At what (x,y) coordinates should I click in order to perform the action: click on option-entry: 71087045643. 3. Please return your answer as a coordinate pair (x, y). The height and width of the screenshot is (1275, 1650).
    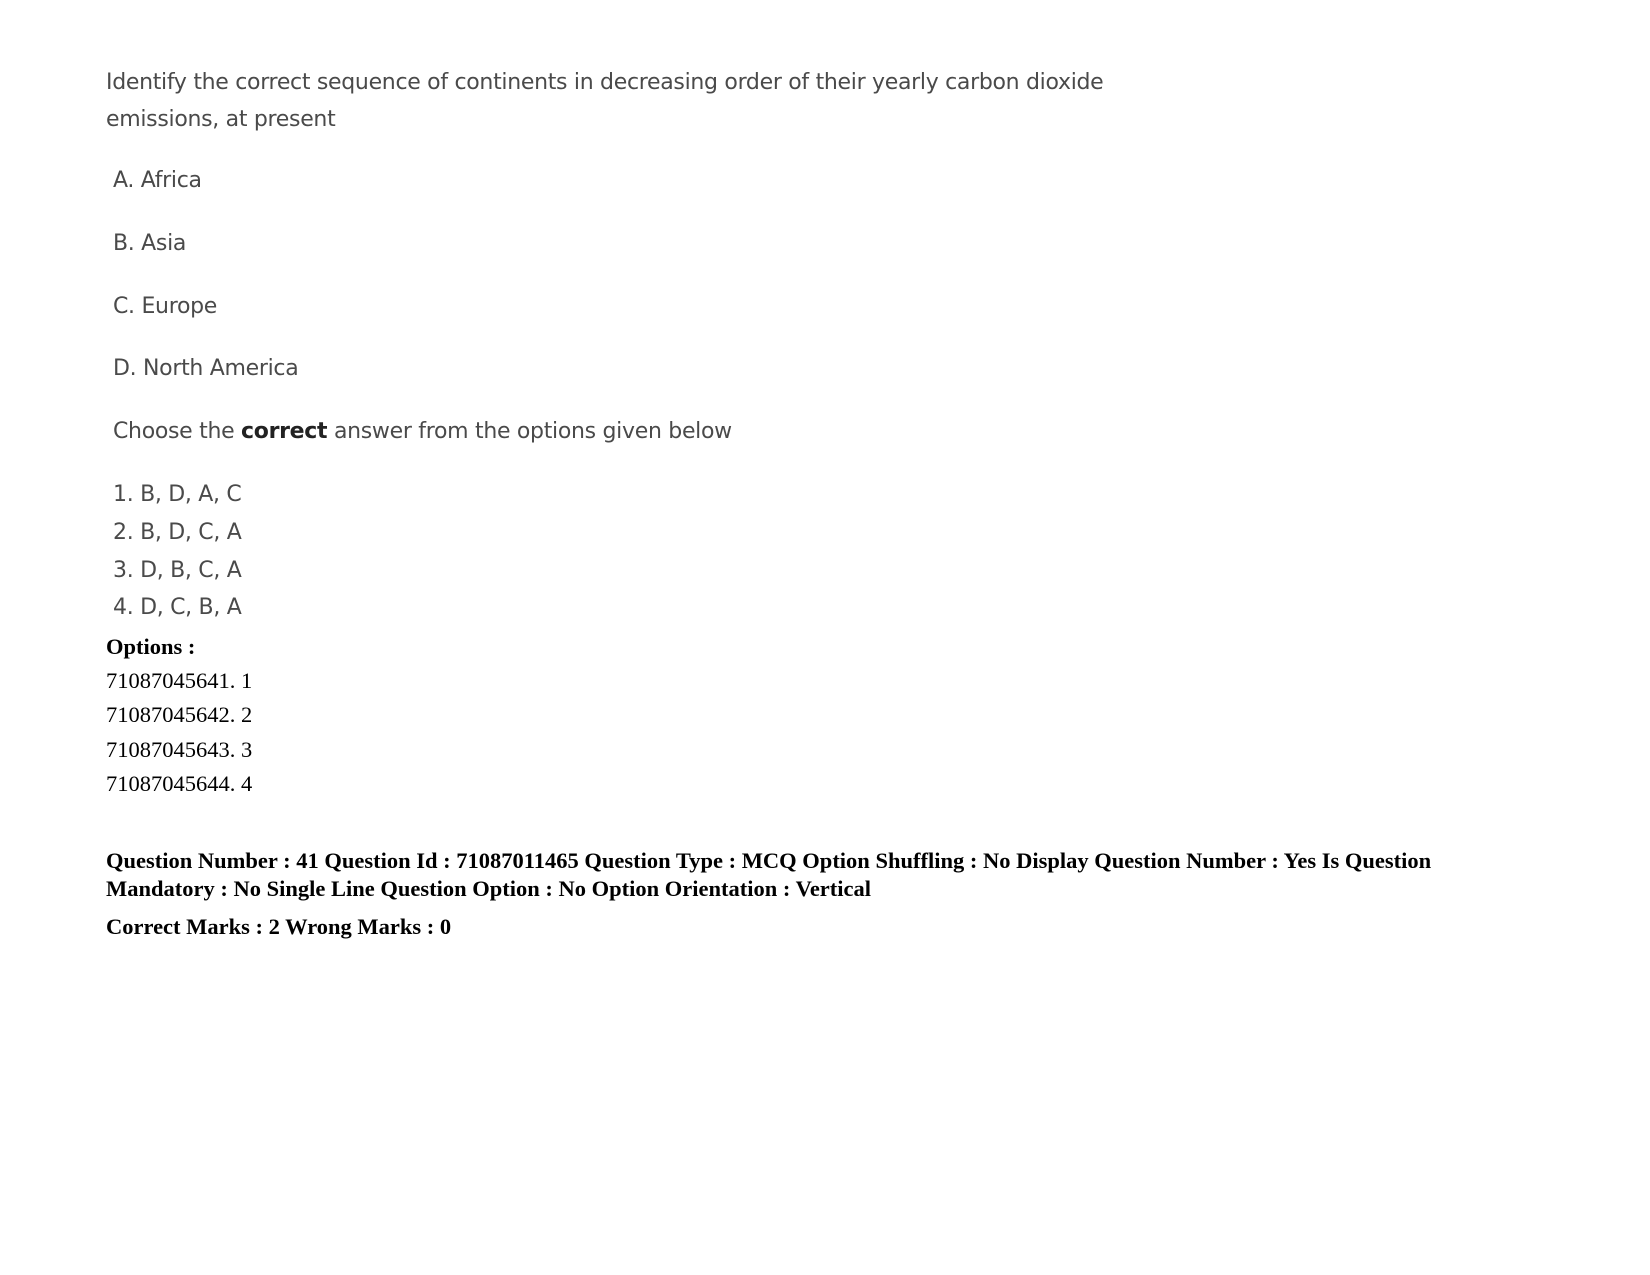
    Looking at the image, I should click on (179, 749).